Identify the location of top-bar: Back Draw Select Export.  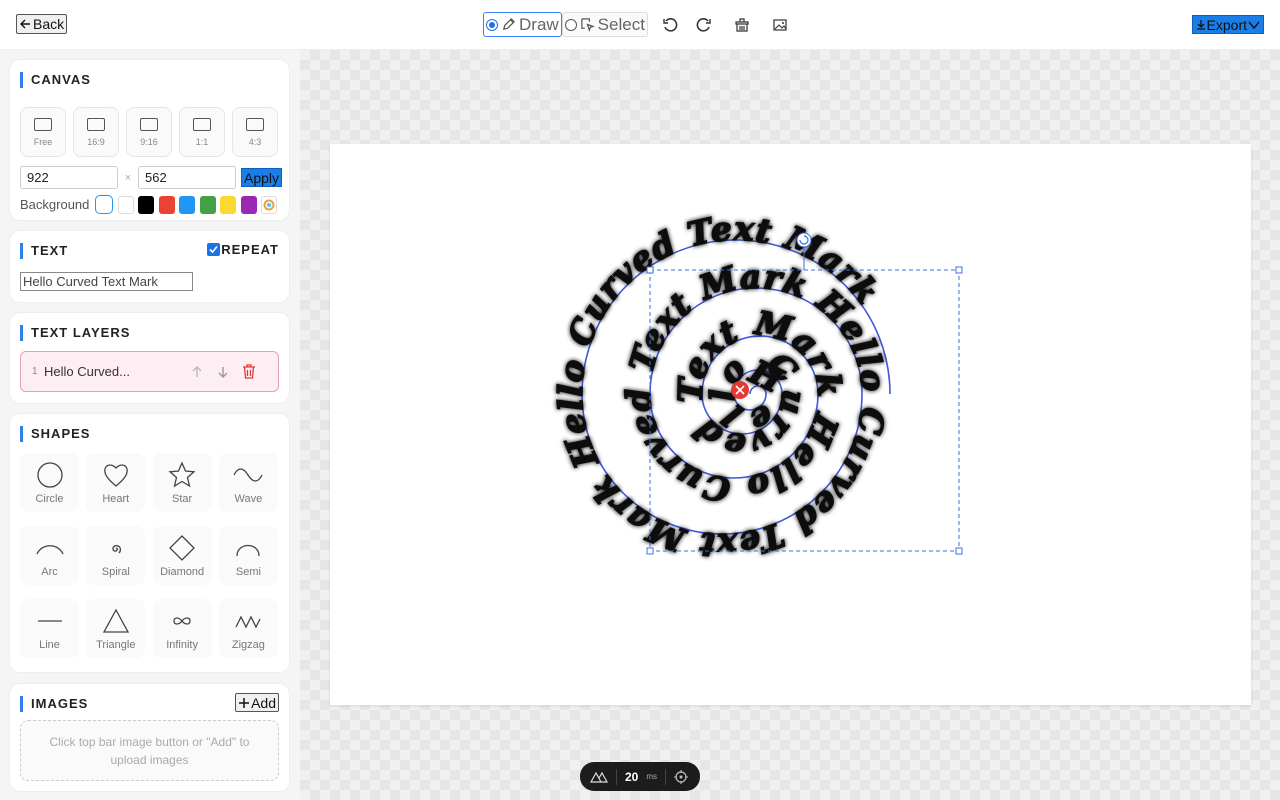
(640, 25).